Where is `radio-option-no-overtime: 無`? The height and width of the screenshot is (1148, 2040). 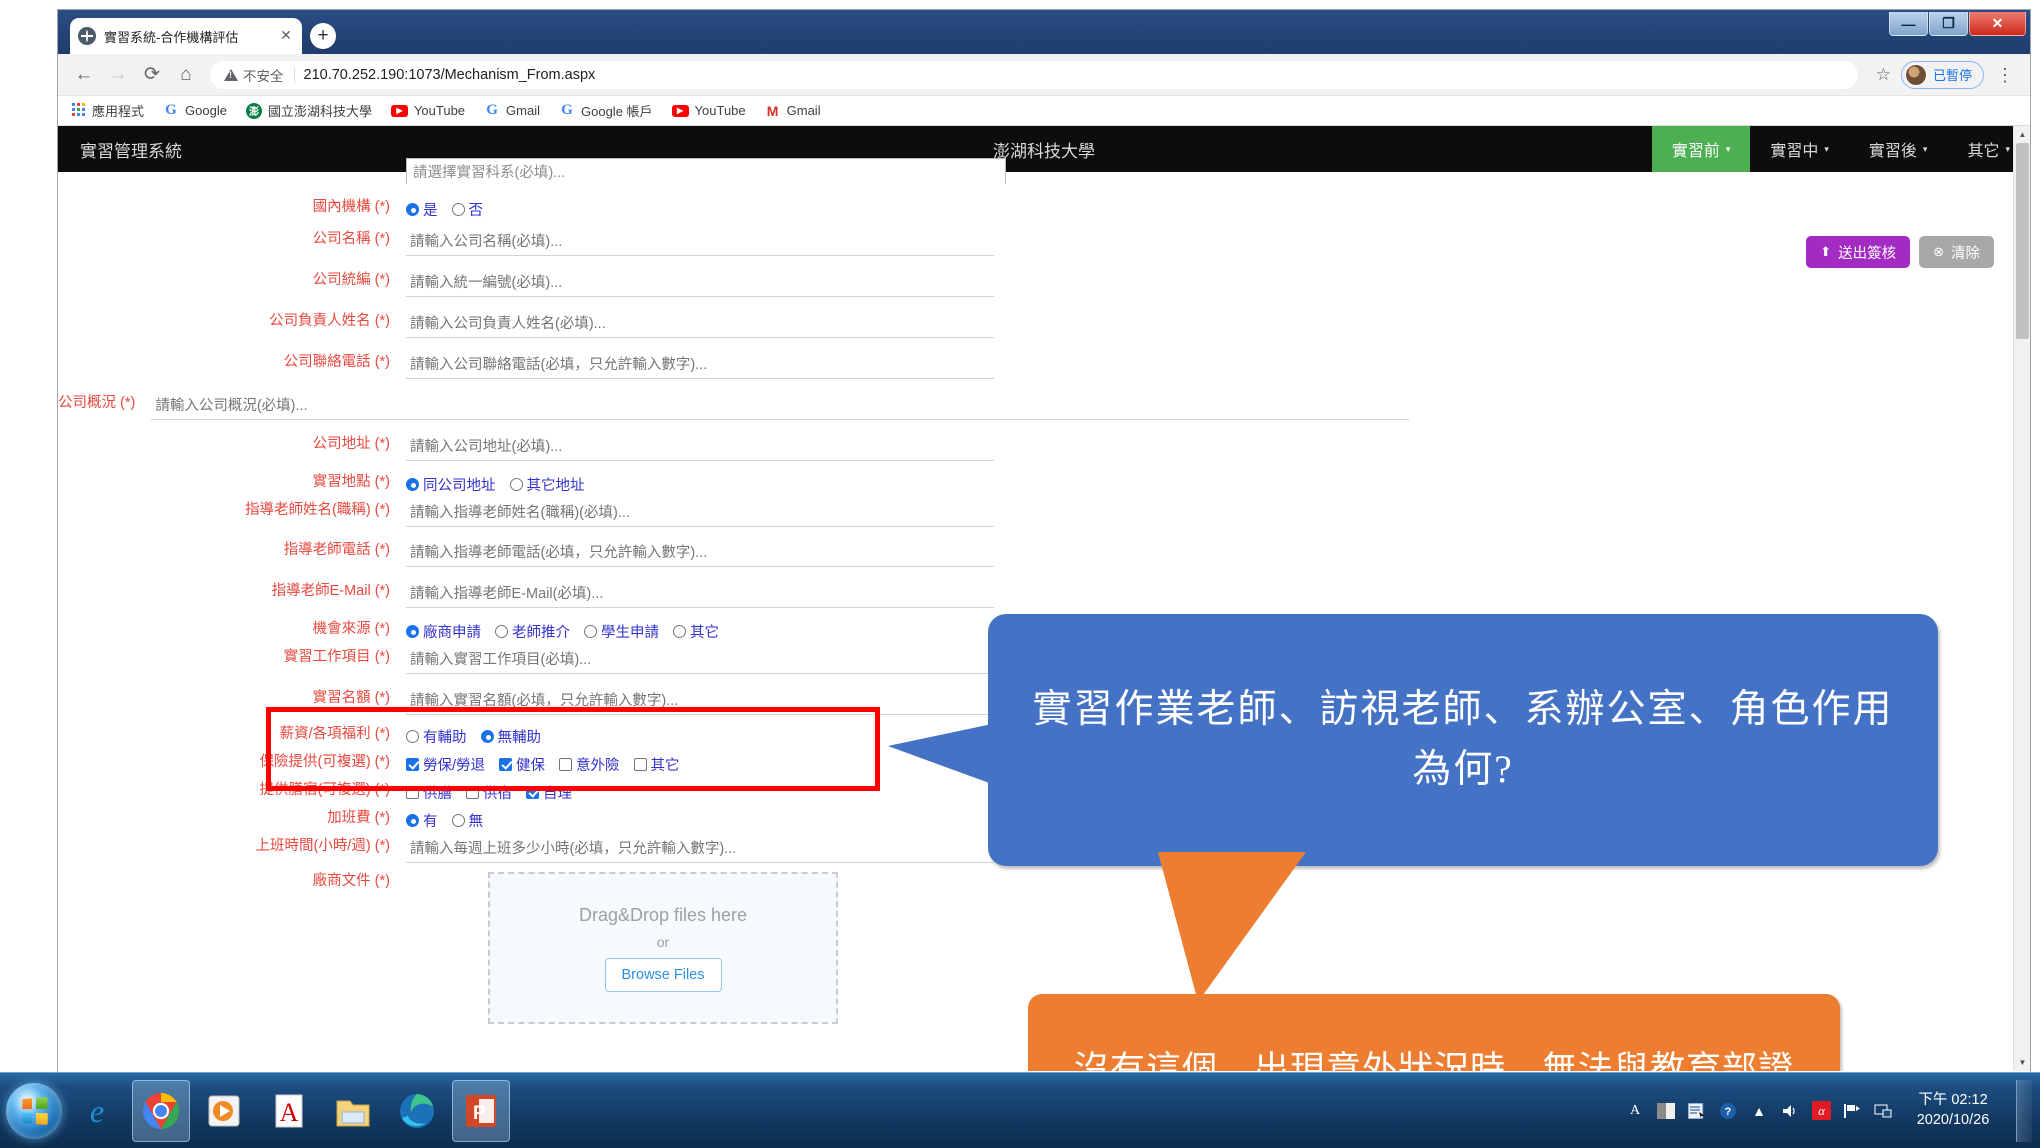
radio-option-no-overtime: 無 is located at coordinates (467, 820).